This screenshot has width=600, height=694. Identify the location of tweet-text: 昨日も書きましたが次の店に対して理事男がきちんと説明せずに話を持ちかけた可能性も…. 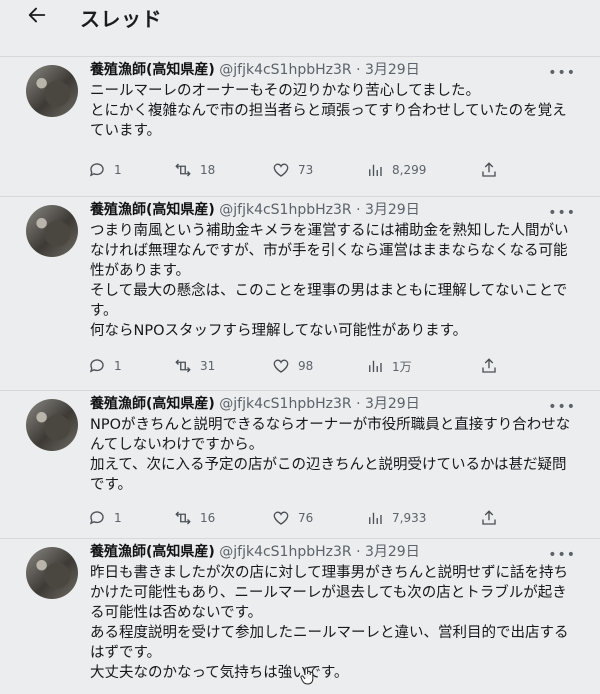
(329, 623).